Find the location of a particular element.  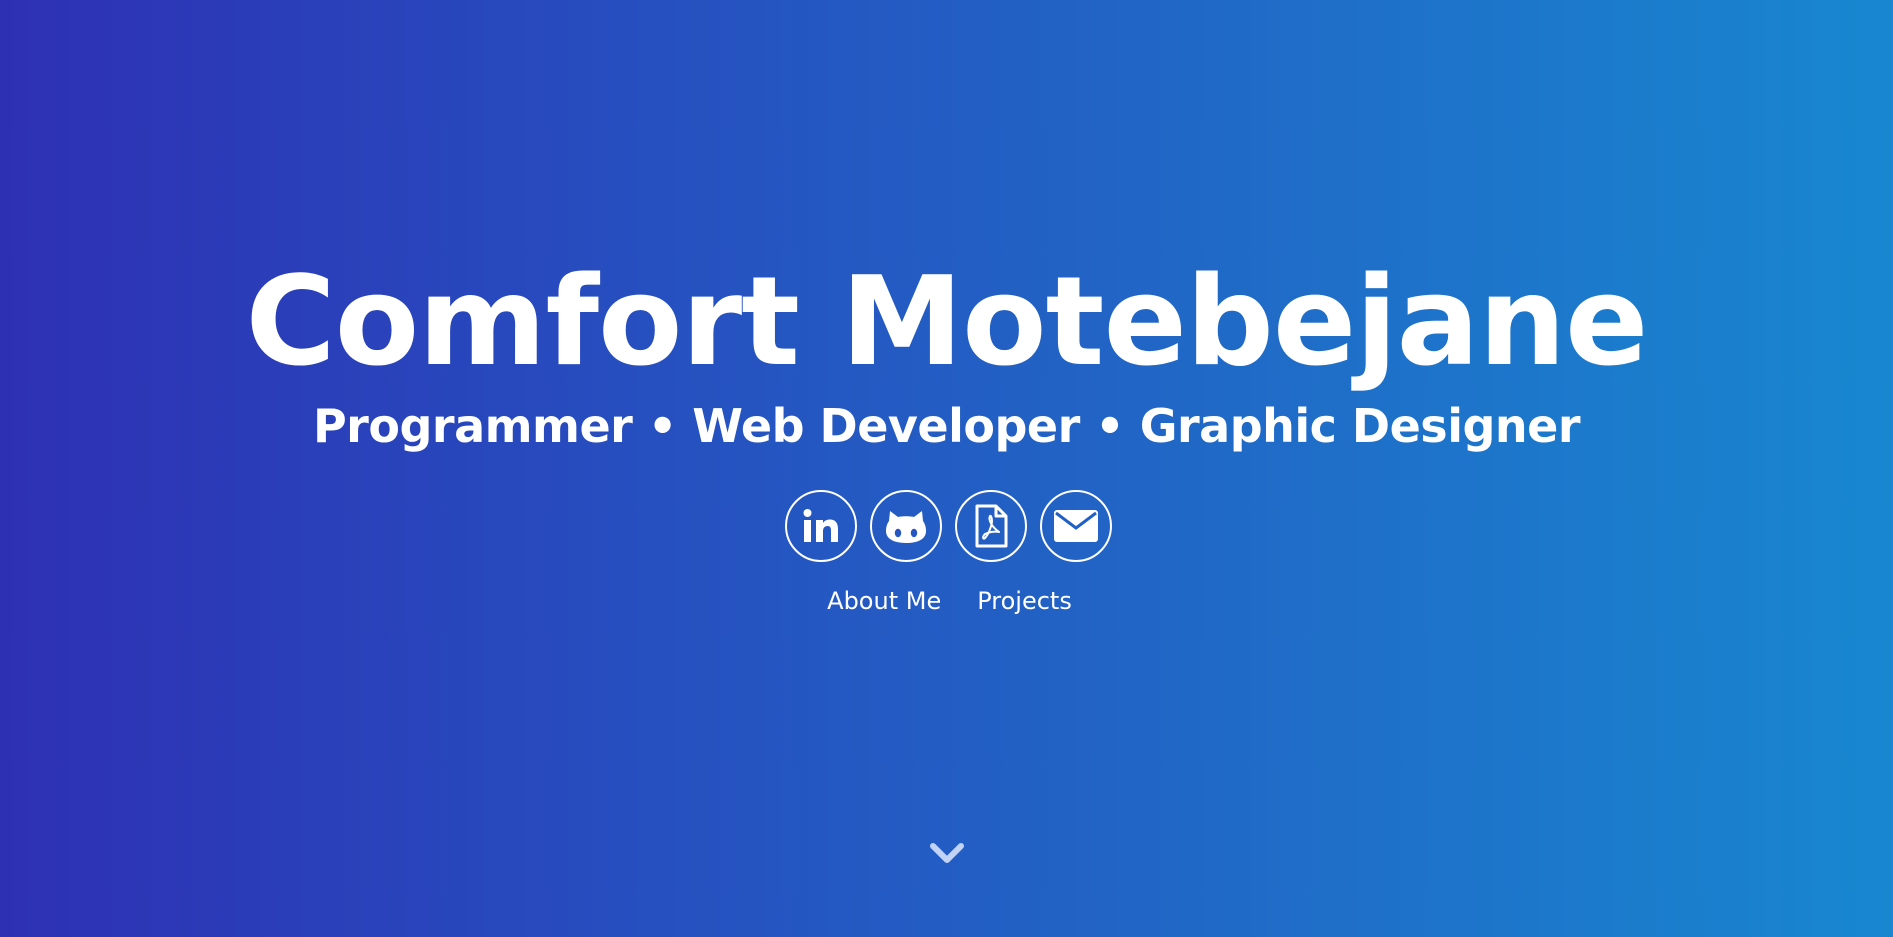

social-links is located at coordinates (950, 526).